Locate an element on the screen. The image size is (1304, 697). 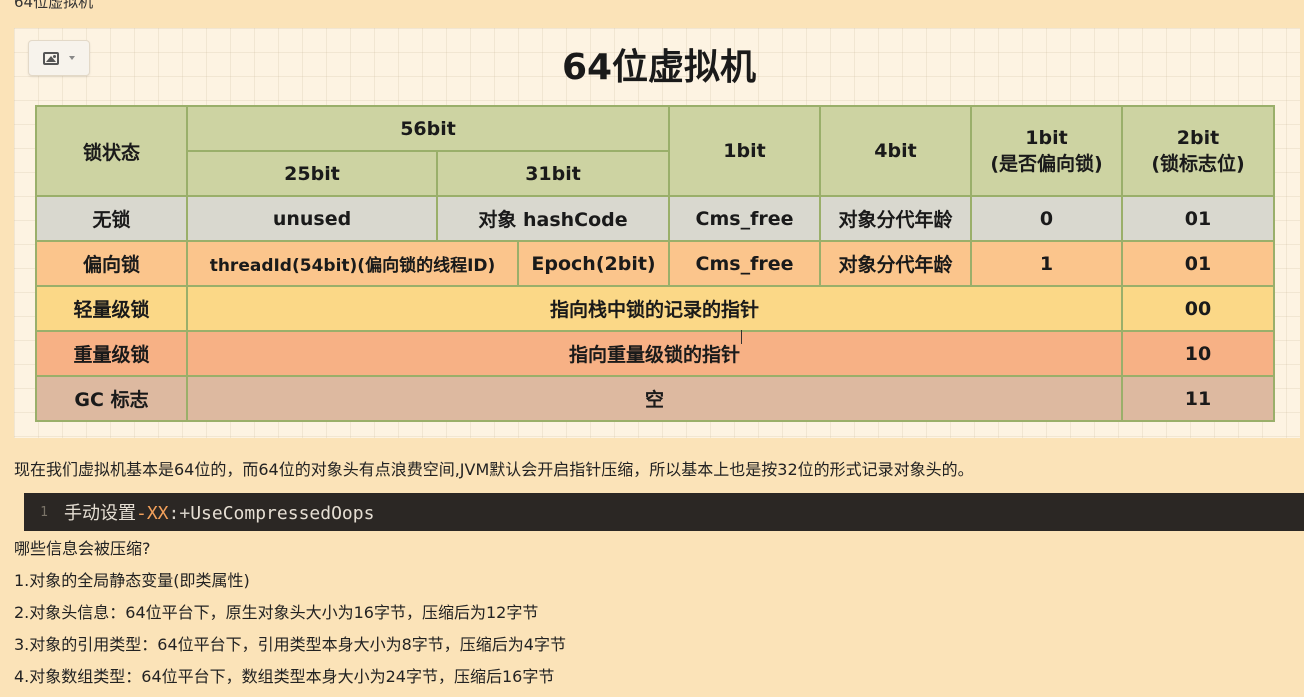
cell-epoch: Epoch(2bit) is located at coordinates (593, 263).